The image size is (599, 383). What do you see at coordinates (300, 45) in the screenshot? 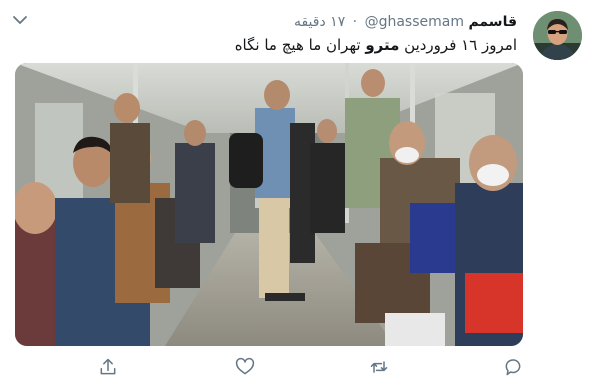
I see `tweet-text-part: تهران ما هیچ ما نگاه` at bounding box center [300, 45].